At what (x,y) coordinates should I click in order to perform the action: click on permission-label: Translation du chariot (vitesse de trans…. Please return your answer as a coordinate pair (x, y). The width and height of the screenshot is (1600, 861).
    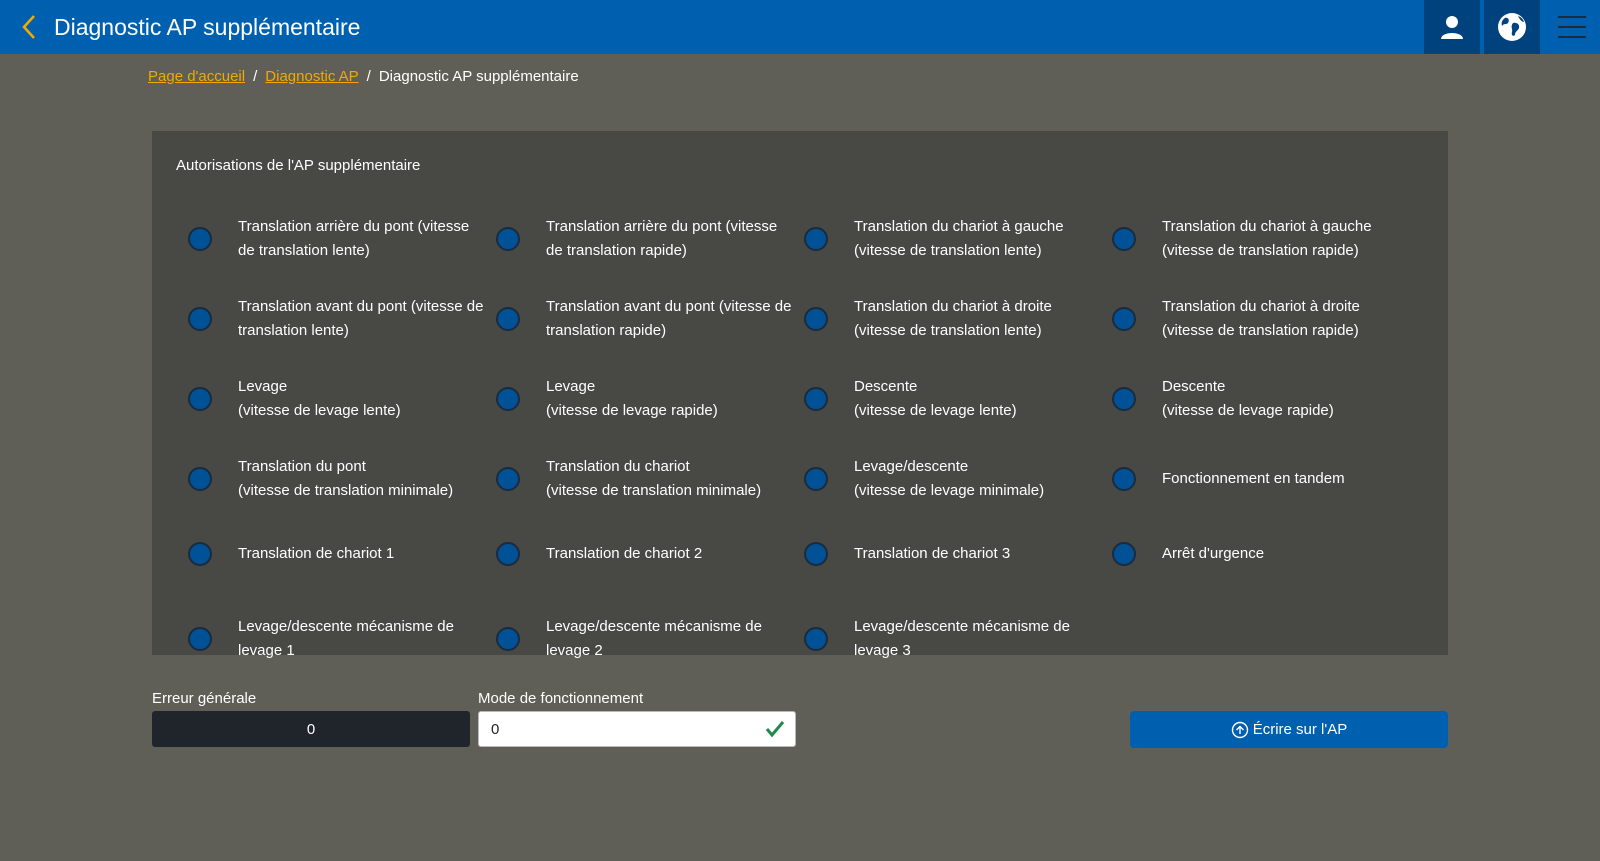
    Looking at the image, I should click on (654, 478).